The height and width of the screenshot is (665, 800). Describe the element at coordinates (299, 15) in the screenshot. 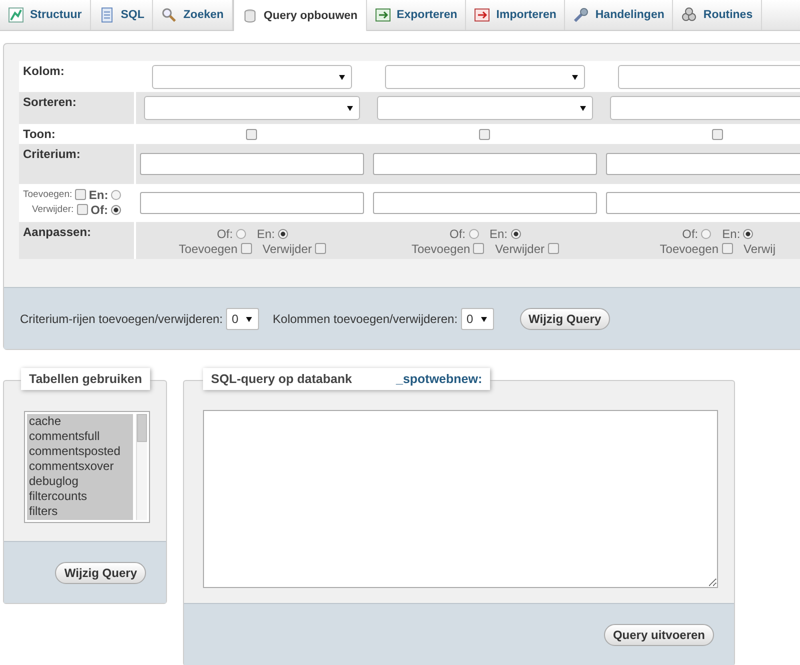

I see `tab: Query opbouwen` at that location.